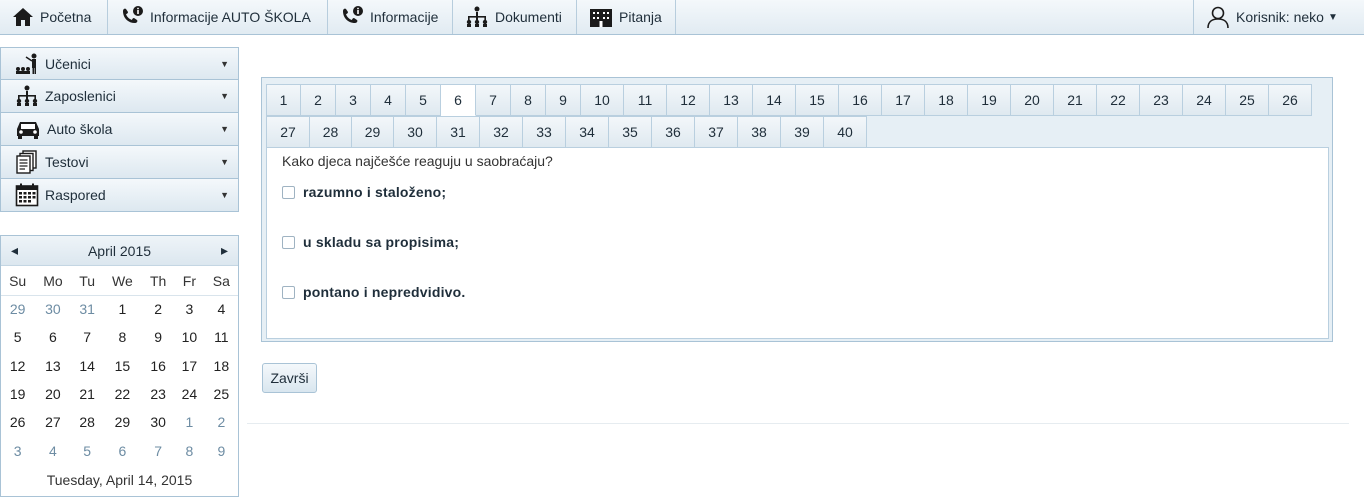 This screenshot has width=1364, height=502. What do you see at coordinates (673, 132) in the screenshot?
I see `tab-question-36: 36` at bounding box center [673, 132].